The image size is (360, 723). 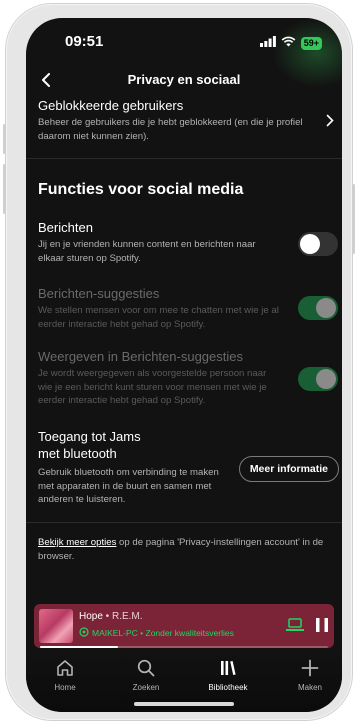 What do you see at coordinates (140, 356) in the screenshot?
I see `setting-title: Weergeven in Berichten-suggesties` at bounding box center [140, 356].